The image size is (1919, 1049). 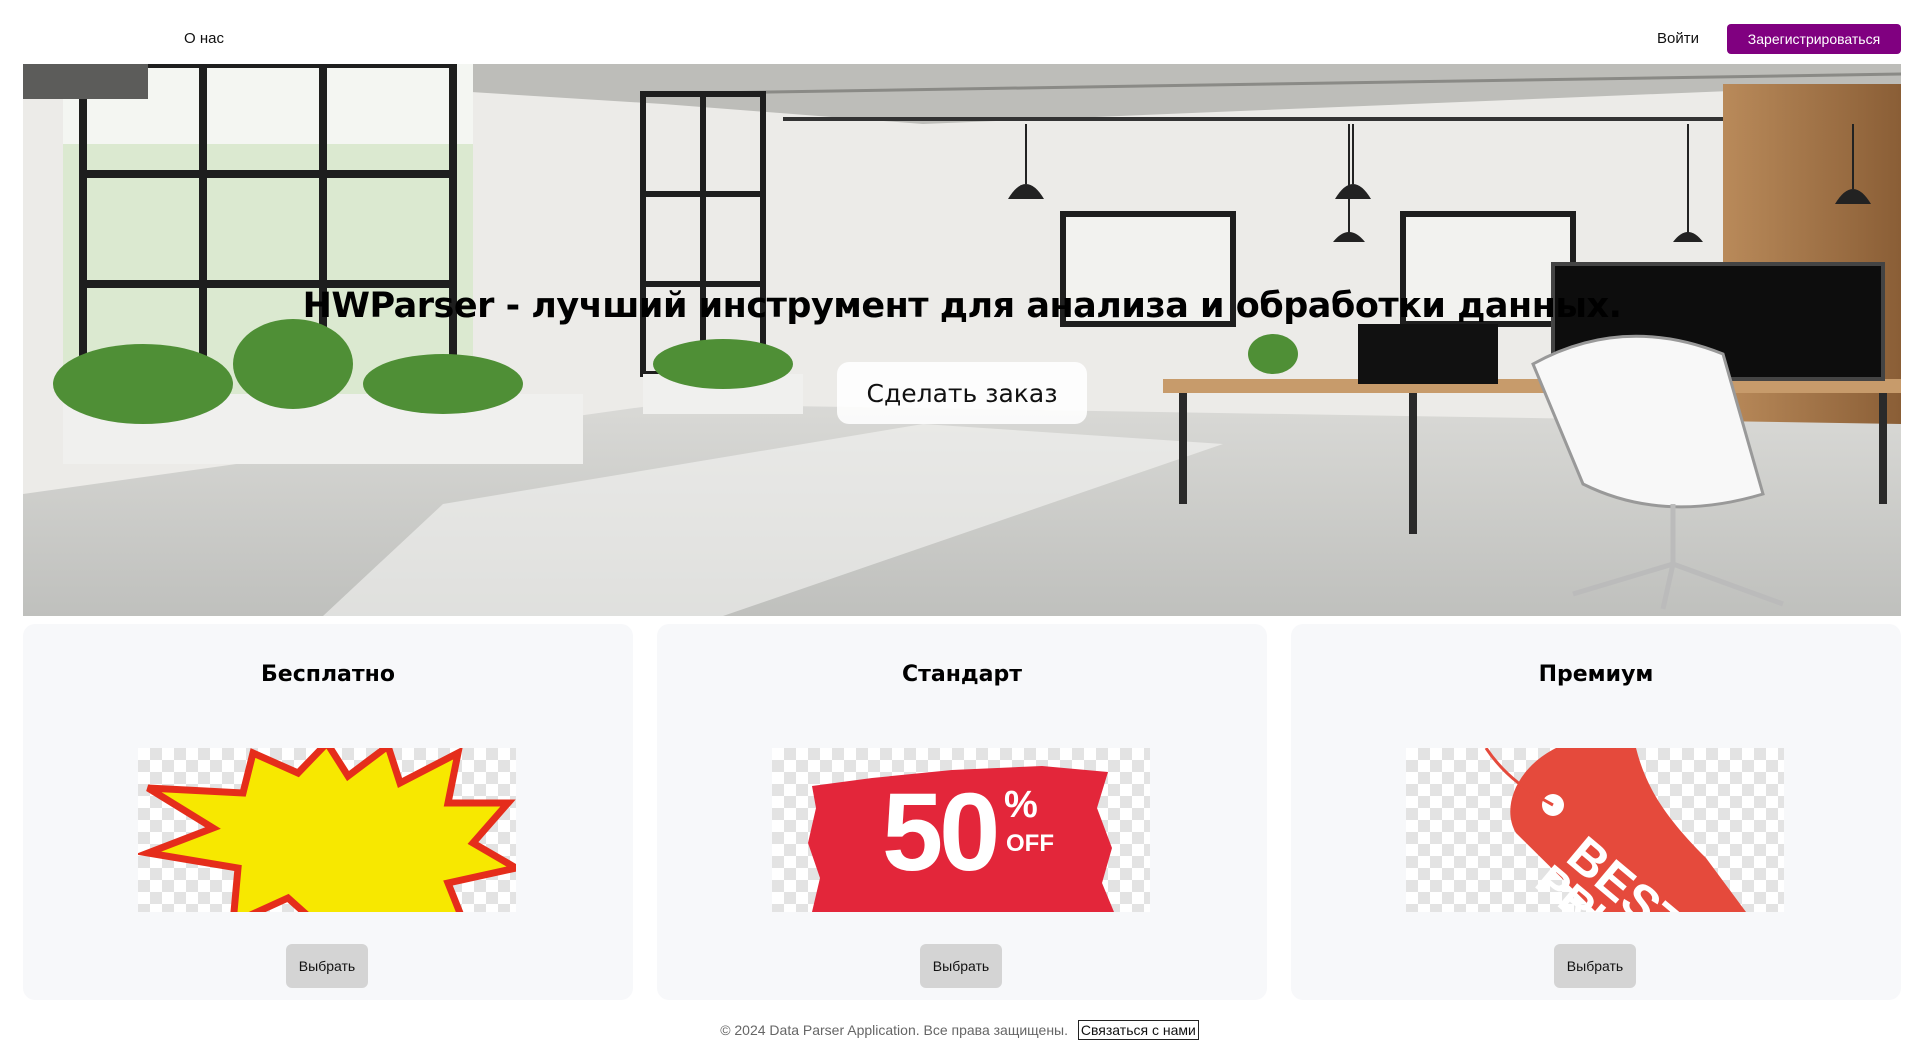 I want to click on register-button: Зарегистрироваться, so click(x=1814, y=39).